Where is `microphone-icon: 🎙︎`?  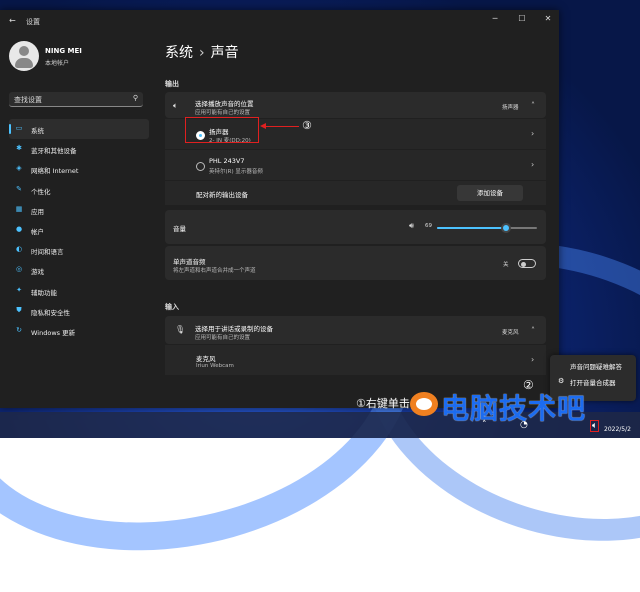
microphone-icon: 🎙︎ is located at coordinates (180, 329).